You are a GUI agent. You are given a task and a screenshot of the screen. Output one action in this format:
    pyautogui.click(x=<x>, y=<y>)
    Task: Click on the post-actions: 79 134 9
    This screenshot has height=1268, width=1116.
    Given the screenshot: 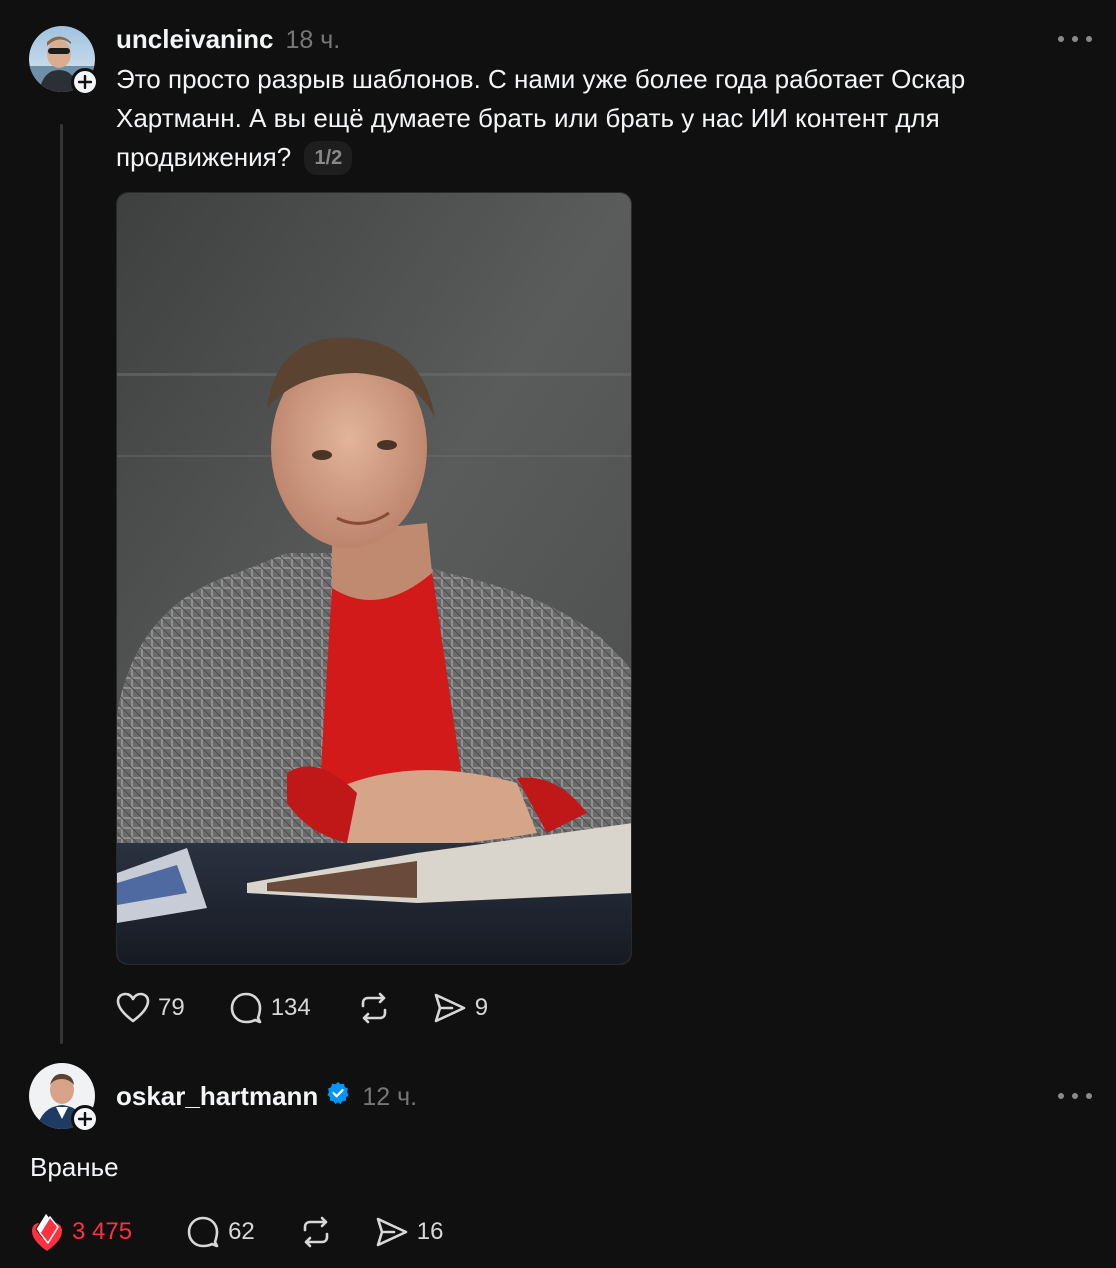 What is the action you would take?
    pyautogui.click(x=302, y=1008)
    